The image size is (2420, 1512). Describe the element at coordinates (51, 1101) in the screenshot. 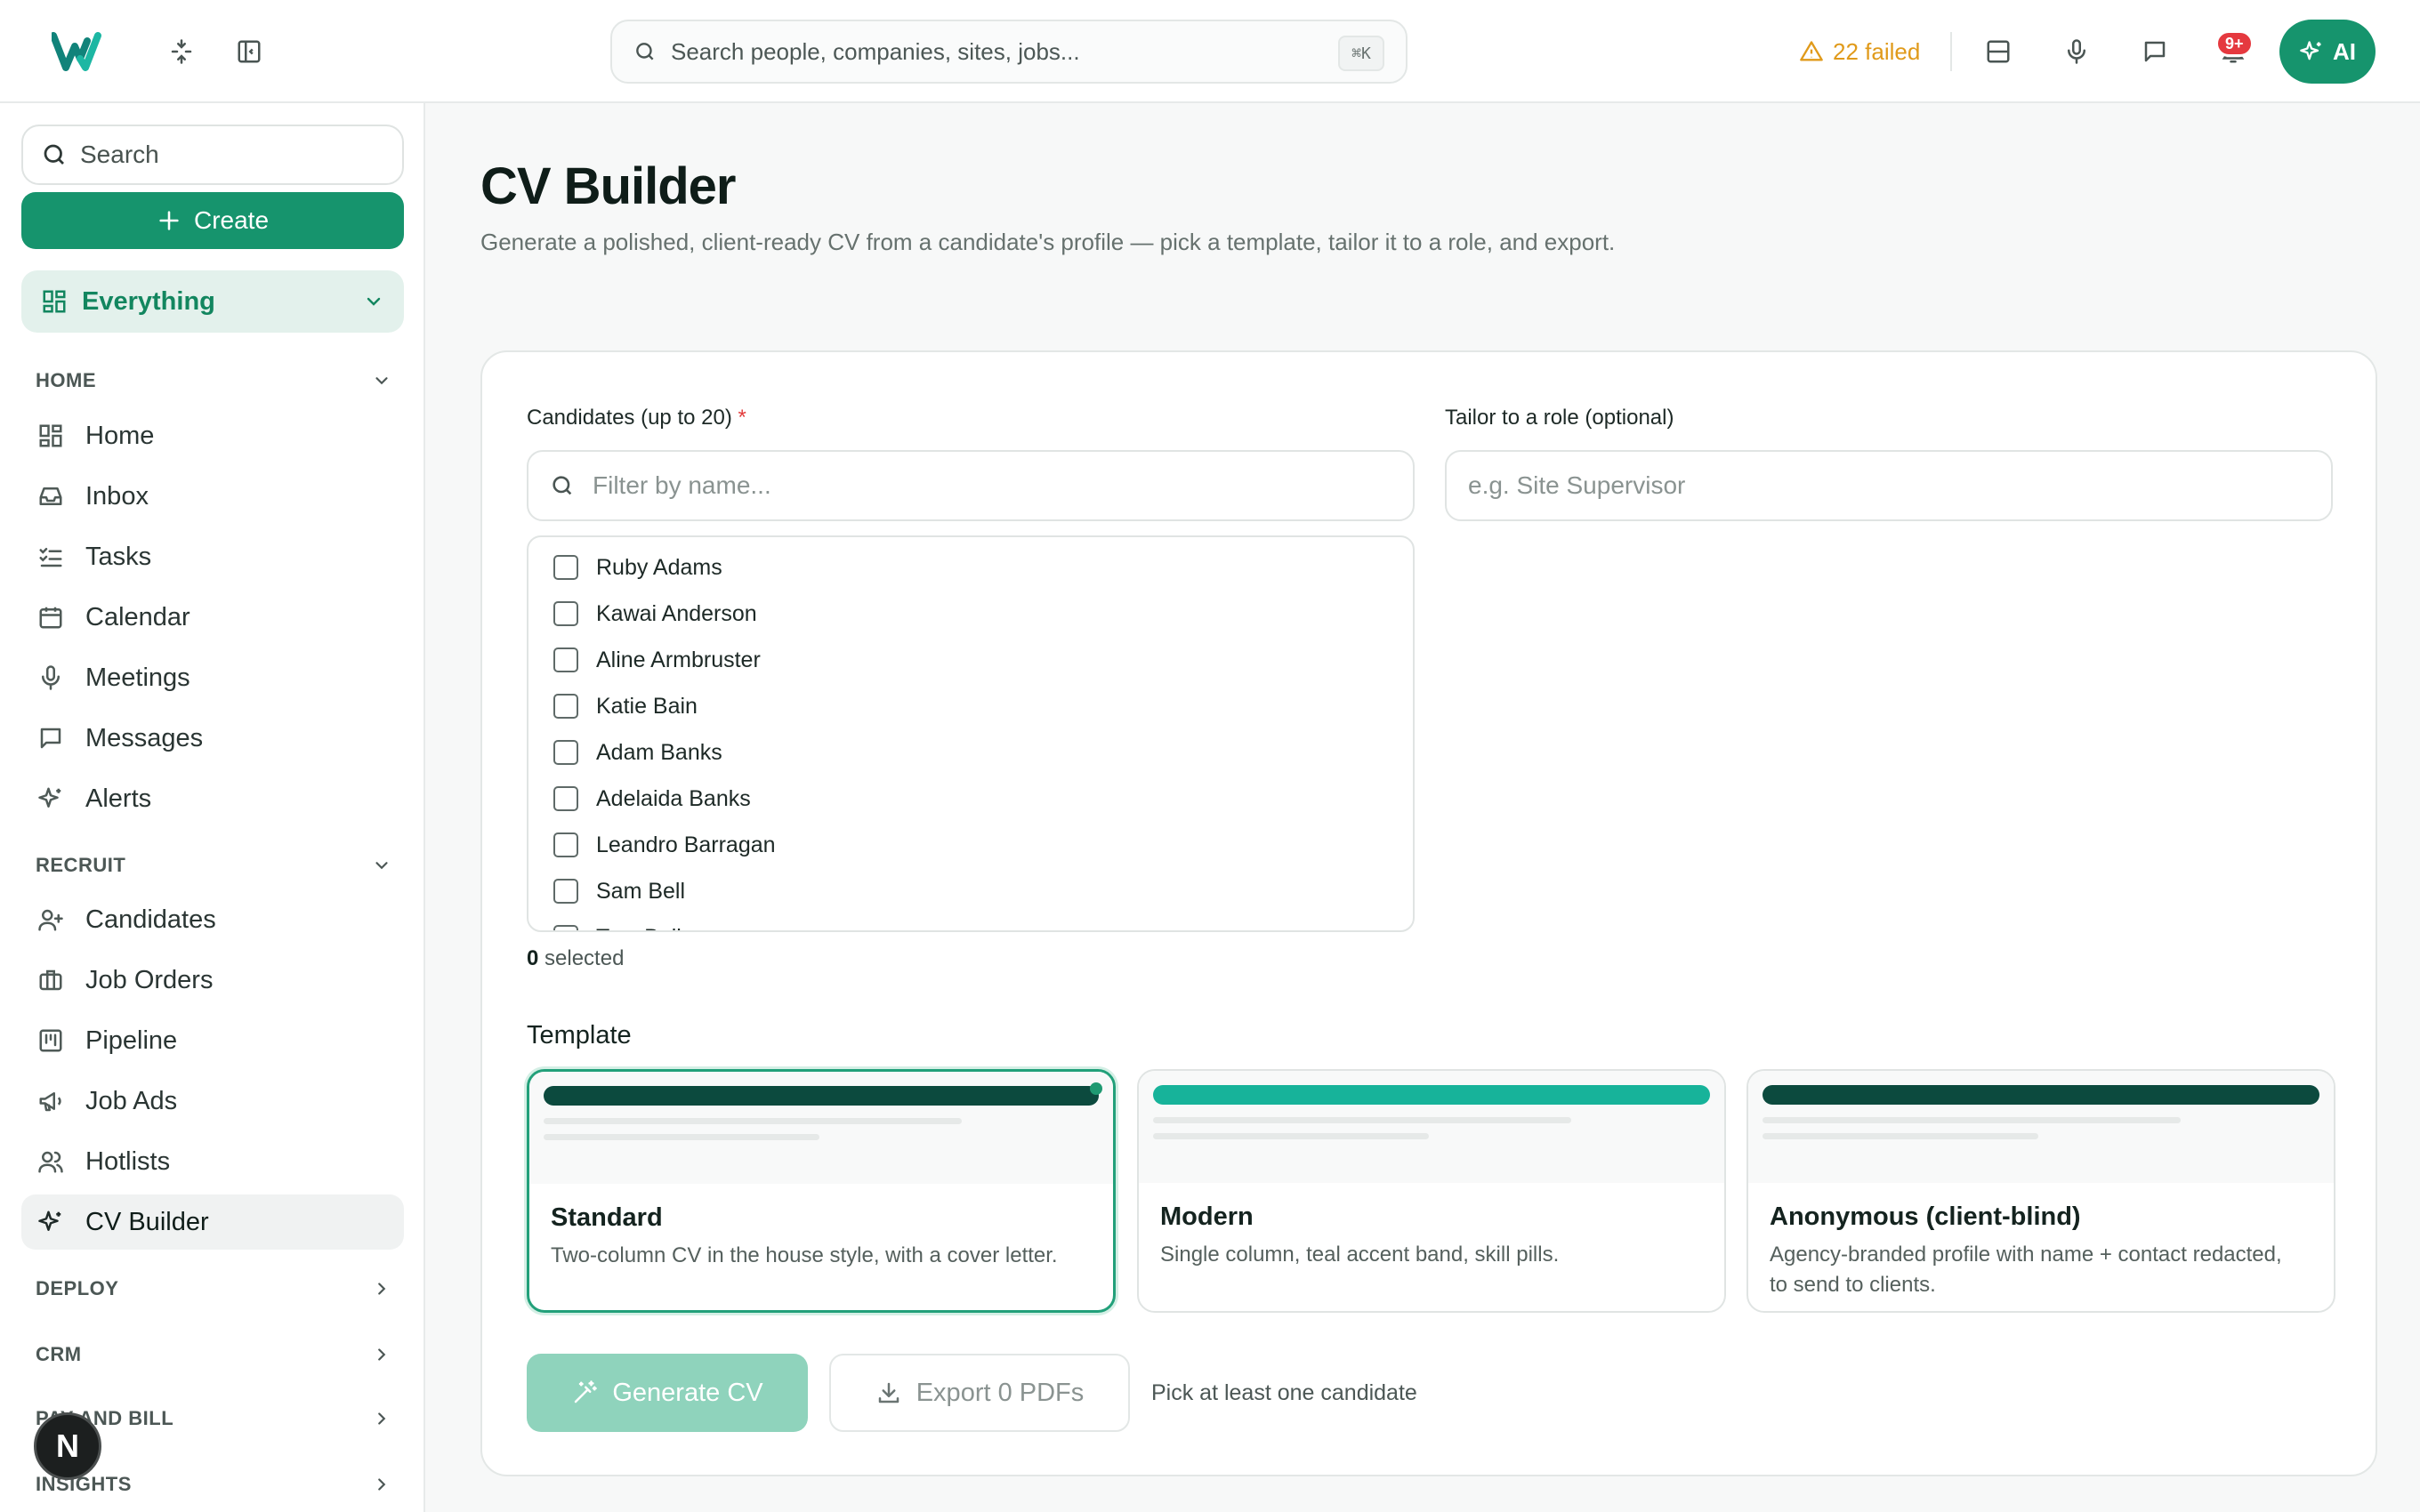

I see `megaphone-icon` at that location.